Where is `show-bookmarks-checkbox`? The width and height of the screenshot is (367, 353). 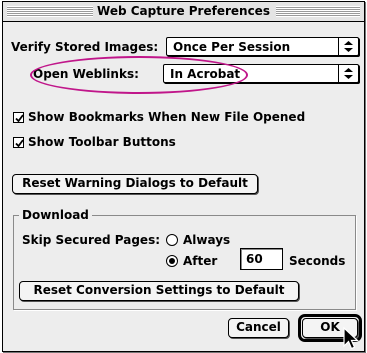 show-bookmarks-checkbox is located at coordinates (18, 117).